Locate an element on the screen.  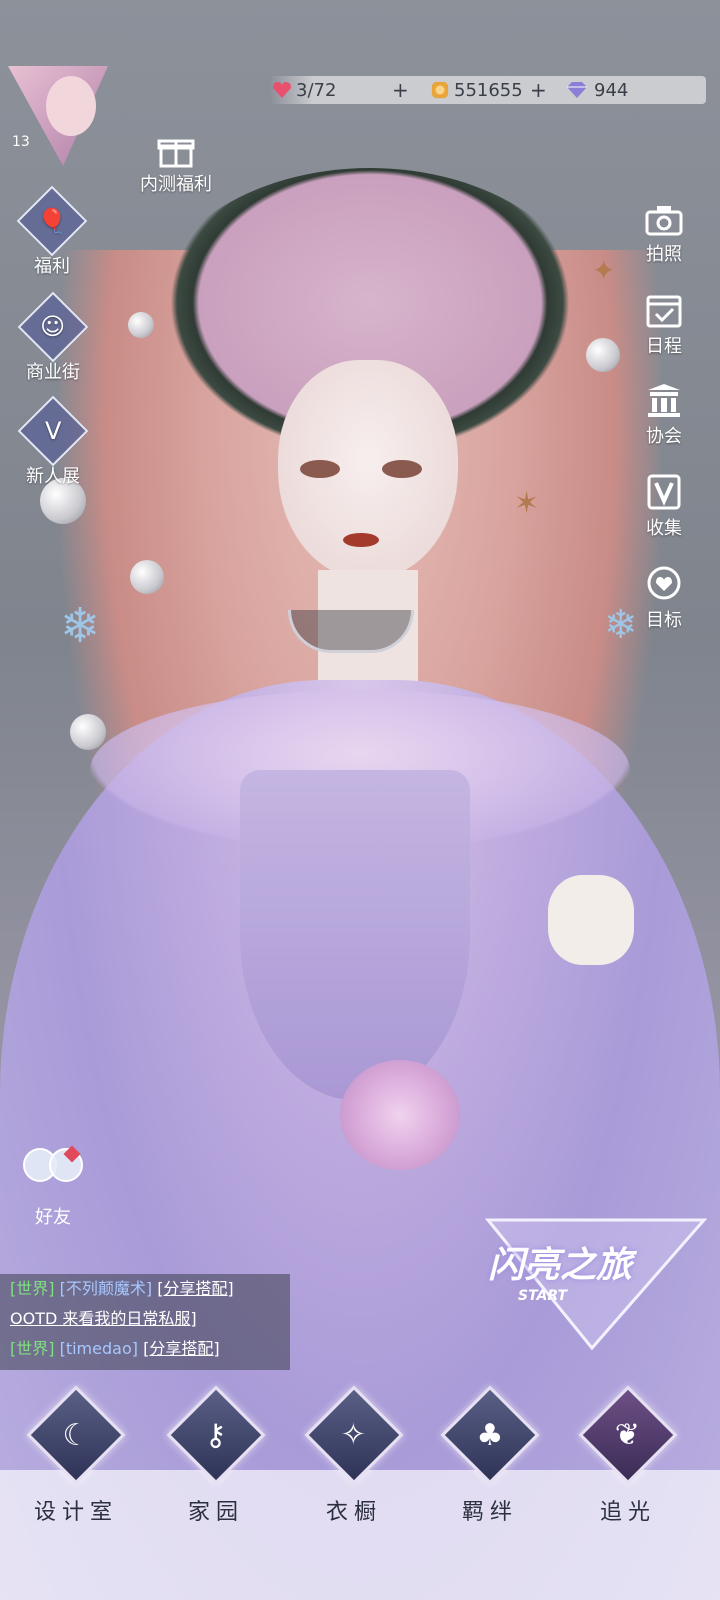
star-ornament-icon: ✶ is located at coordinates (527, 503).